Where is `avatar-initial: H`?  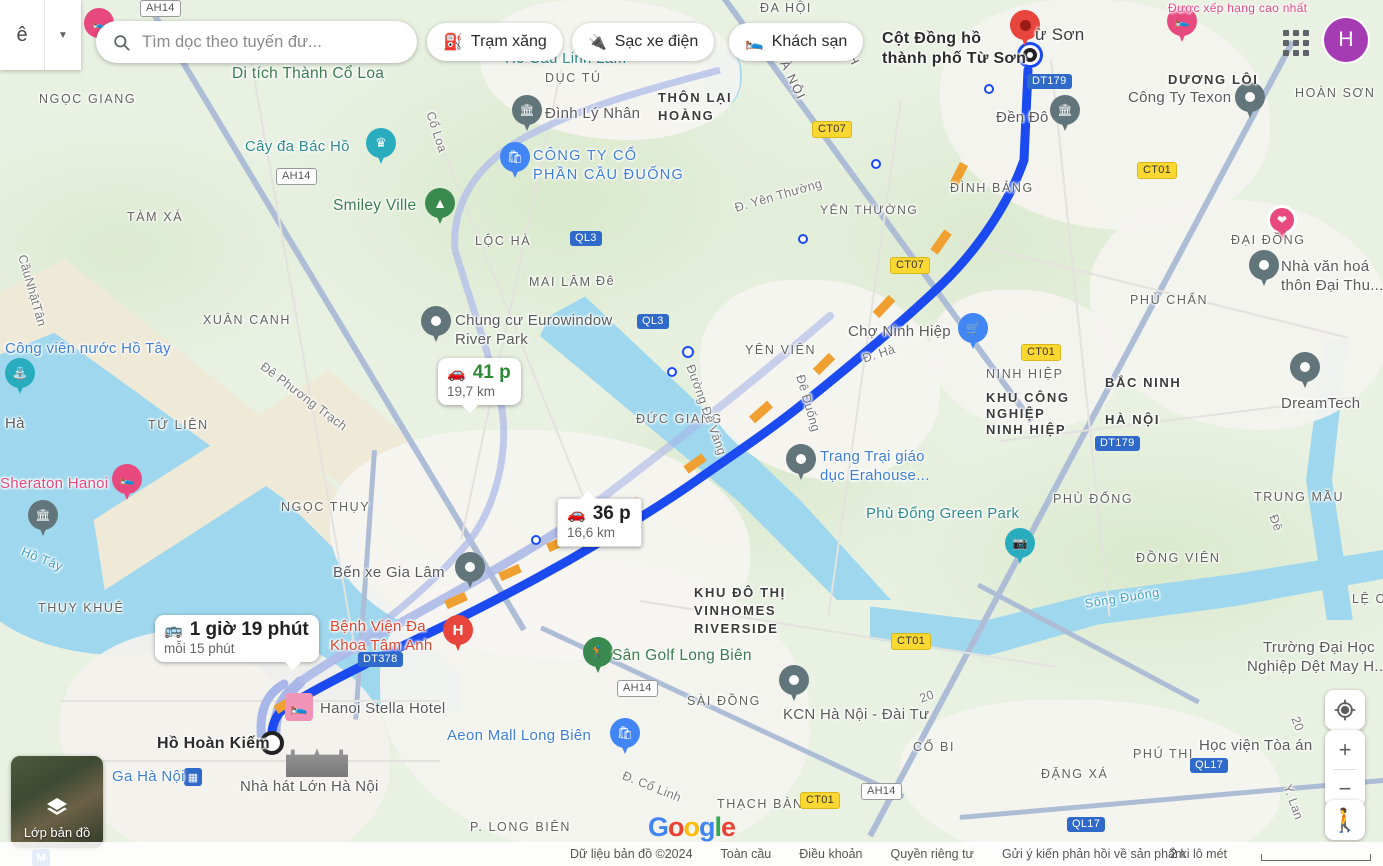
avatar-initial: H is located at coordinates (1346, 39).